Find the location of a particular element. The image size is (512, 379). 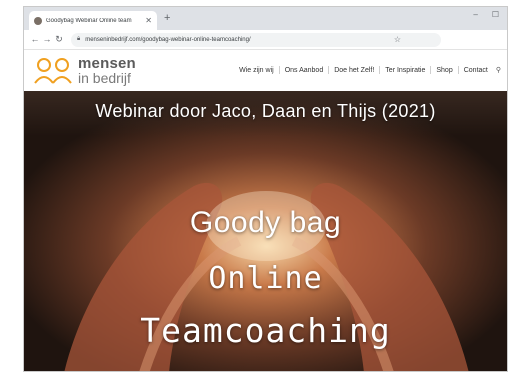

nav-item-wie-zijn-wij: Wie zijn wij is located at coordinates (256, 70).